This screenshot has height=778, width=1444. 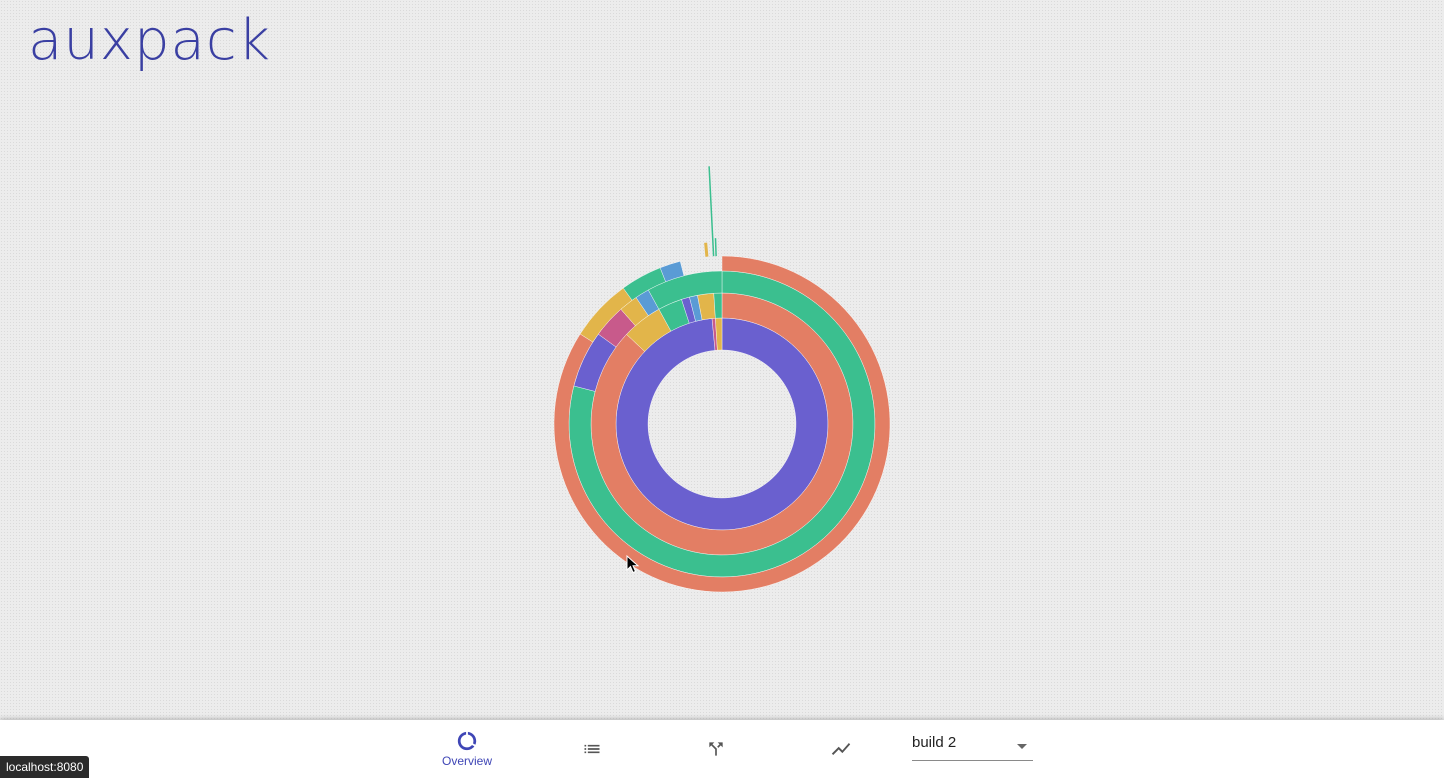 I want to click on nav-list, so click(x=592, y=749).